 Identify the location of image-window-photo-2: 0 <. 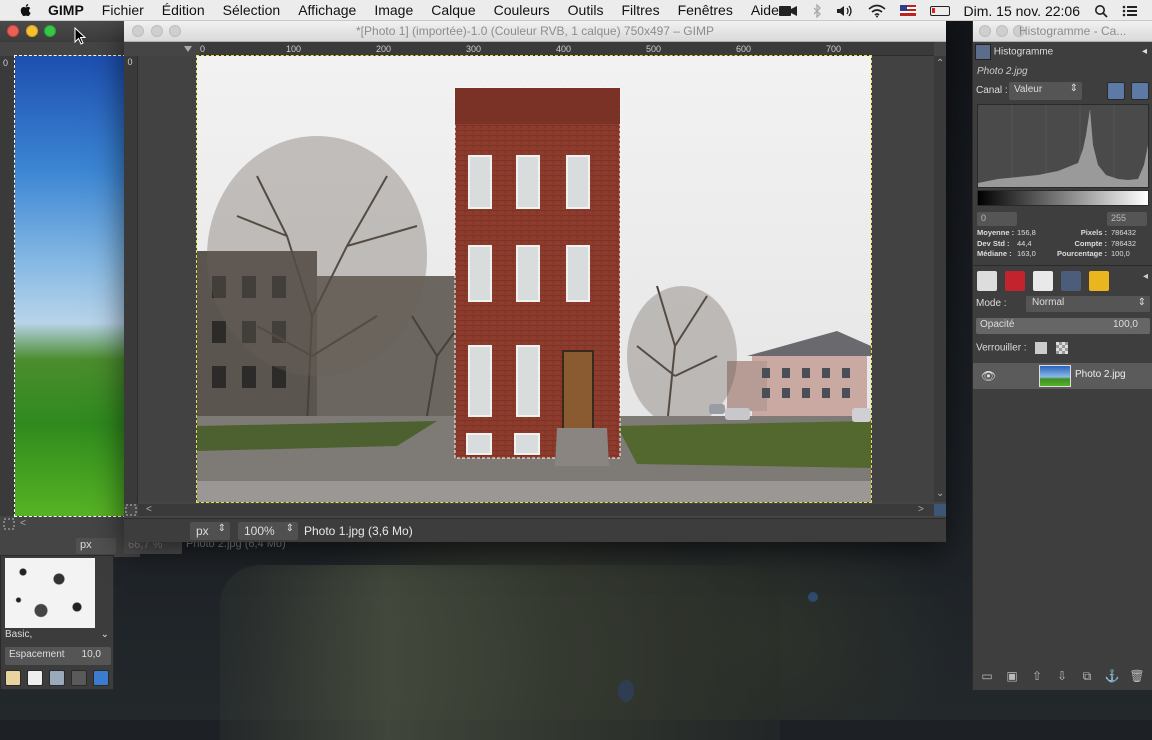
(70, 288).